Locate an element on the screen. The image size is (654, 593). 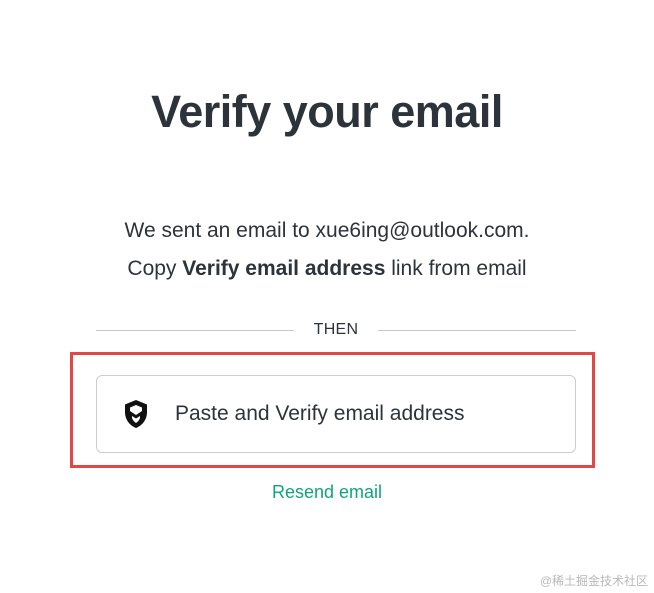
then-divider: THEN is located at coordinates (336, 330).